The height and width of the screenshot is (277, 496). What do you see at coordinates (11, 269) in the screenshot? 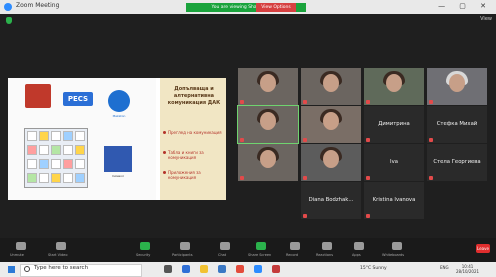
I see `windows-start-icon` at bounding box center [11, 269].